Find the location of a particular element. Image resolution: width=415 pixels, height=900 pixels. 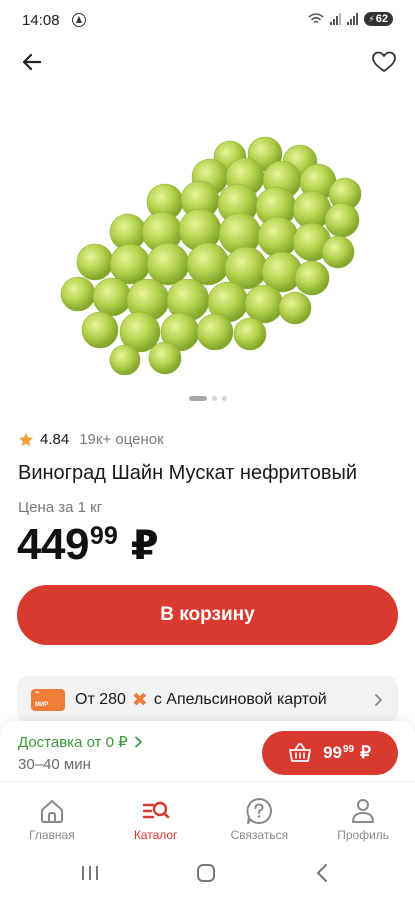

catalog-search-icon is located at coordinates (155, 810).